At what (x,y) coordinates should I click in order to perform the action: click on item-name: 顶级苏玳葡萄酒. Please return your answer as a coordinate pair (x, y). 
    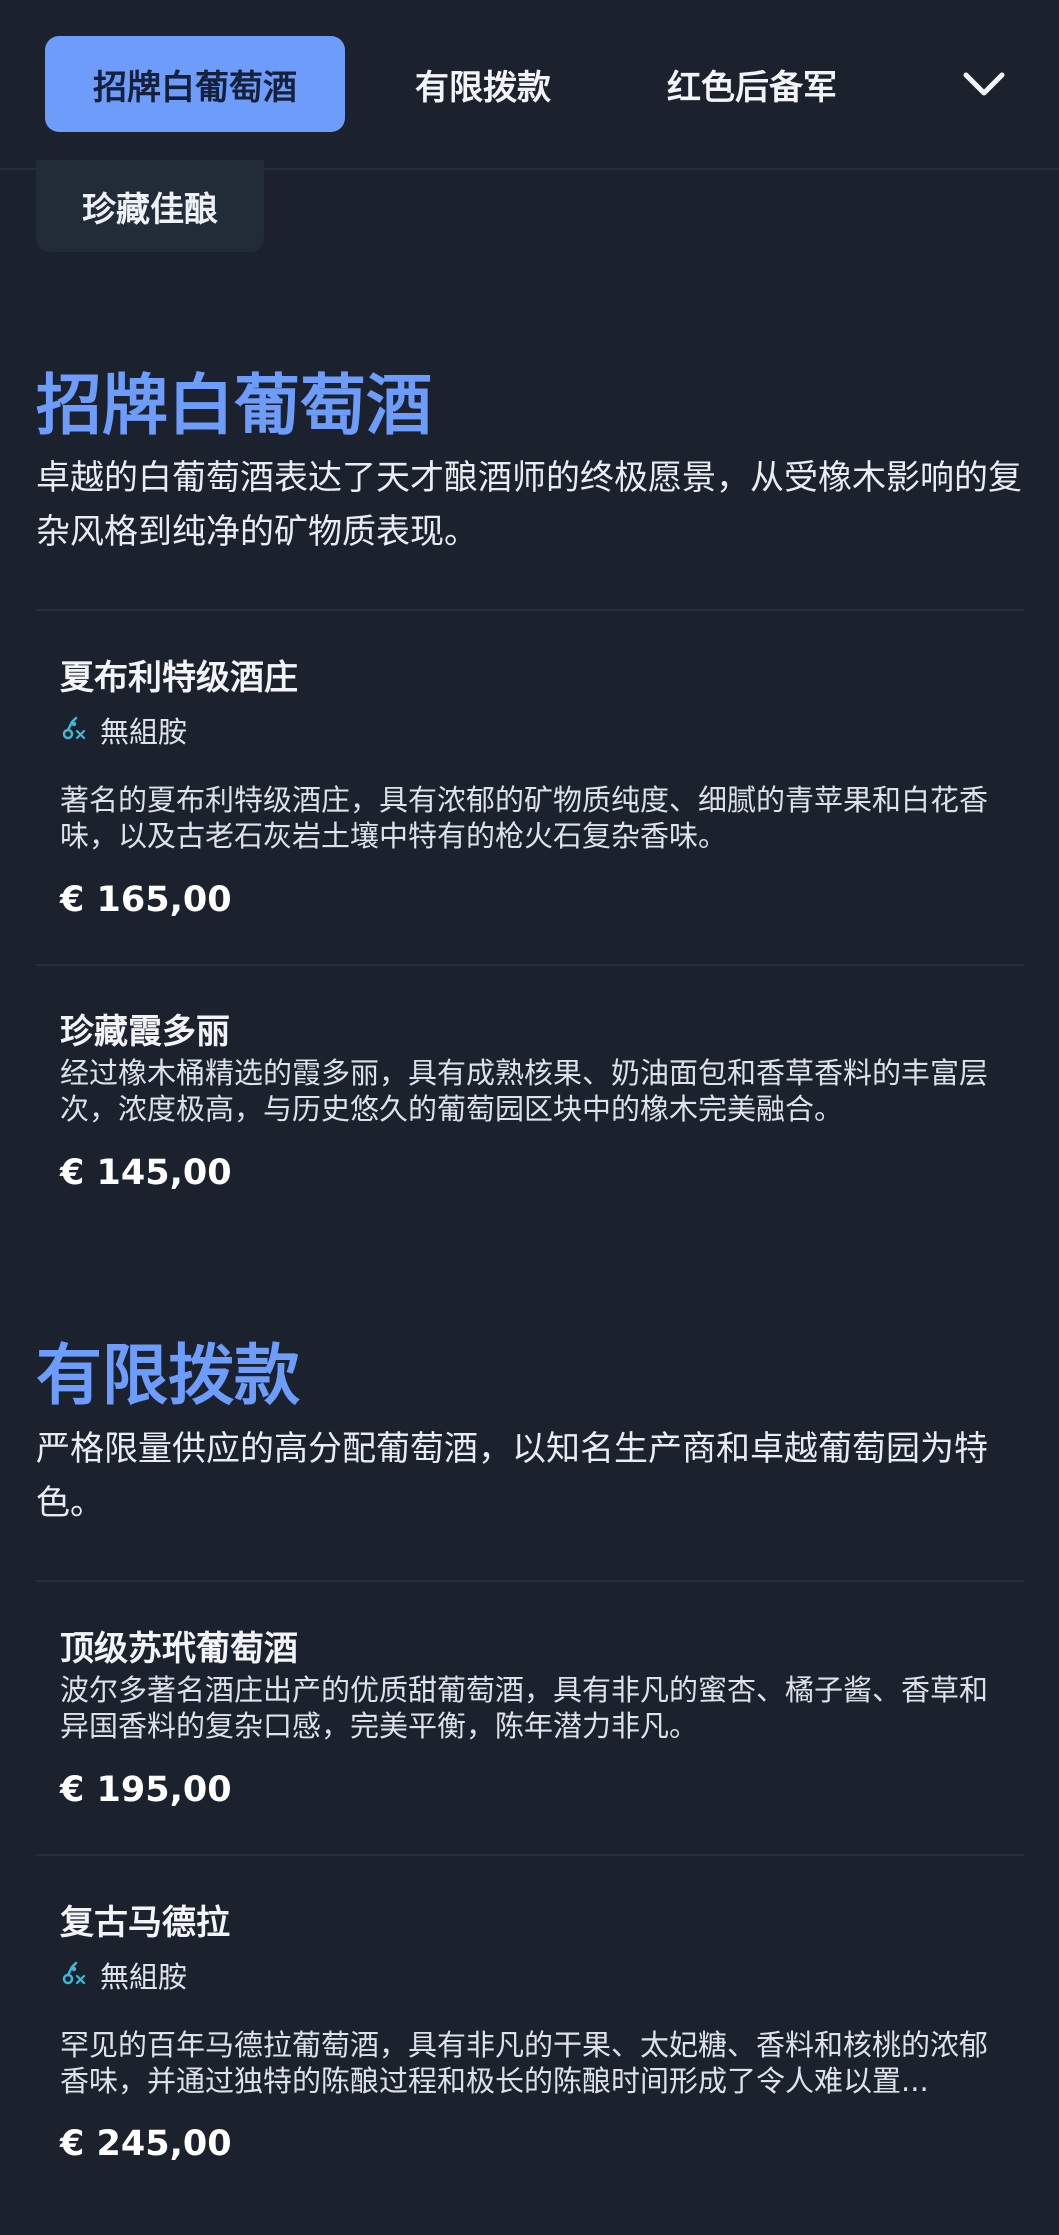
    Looking at the image, I should click on (179, 1645).